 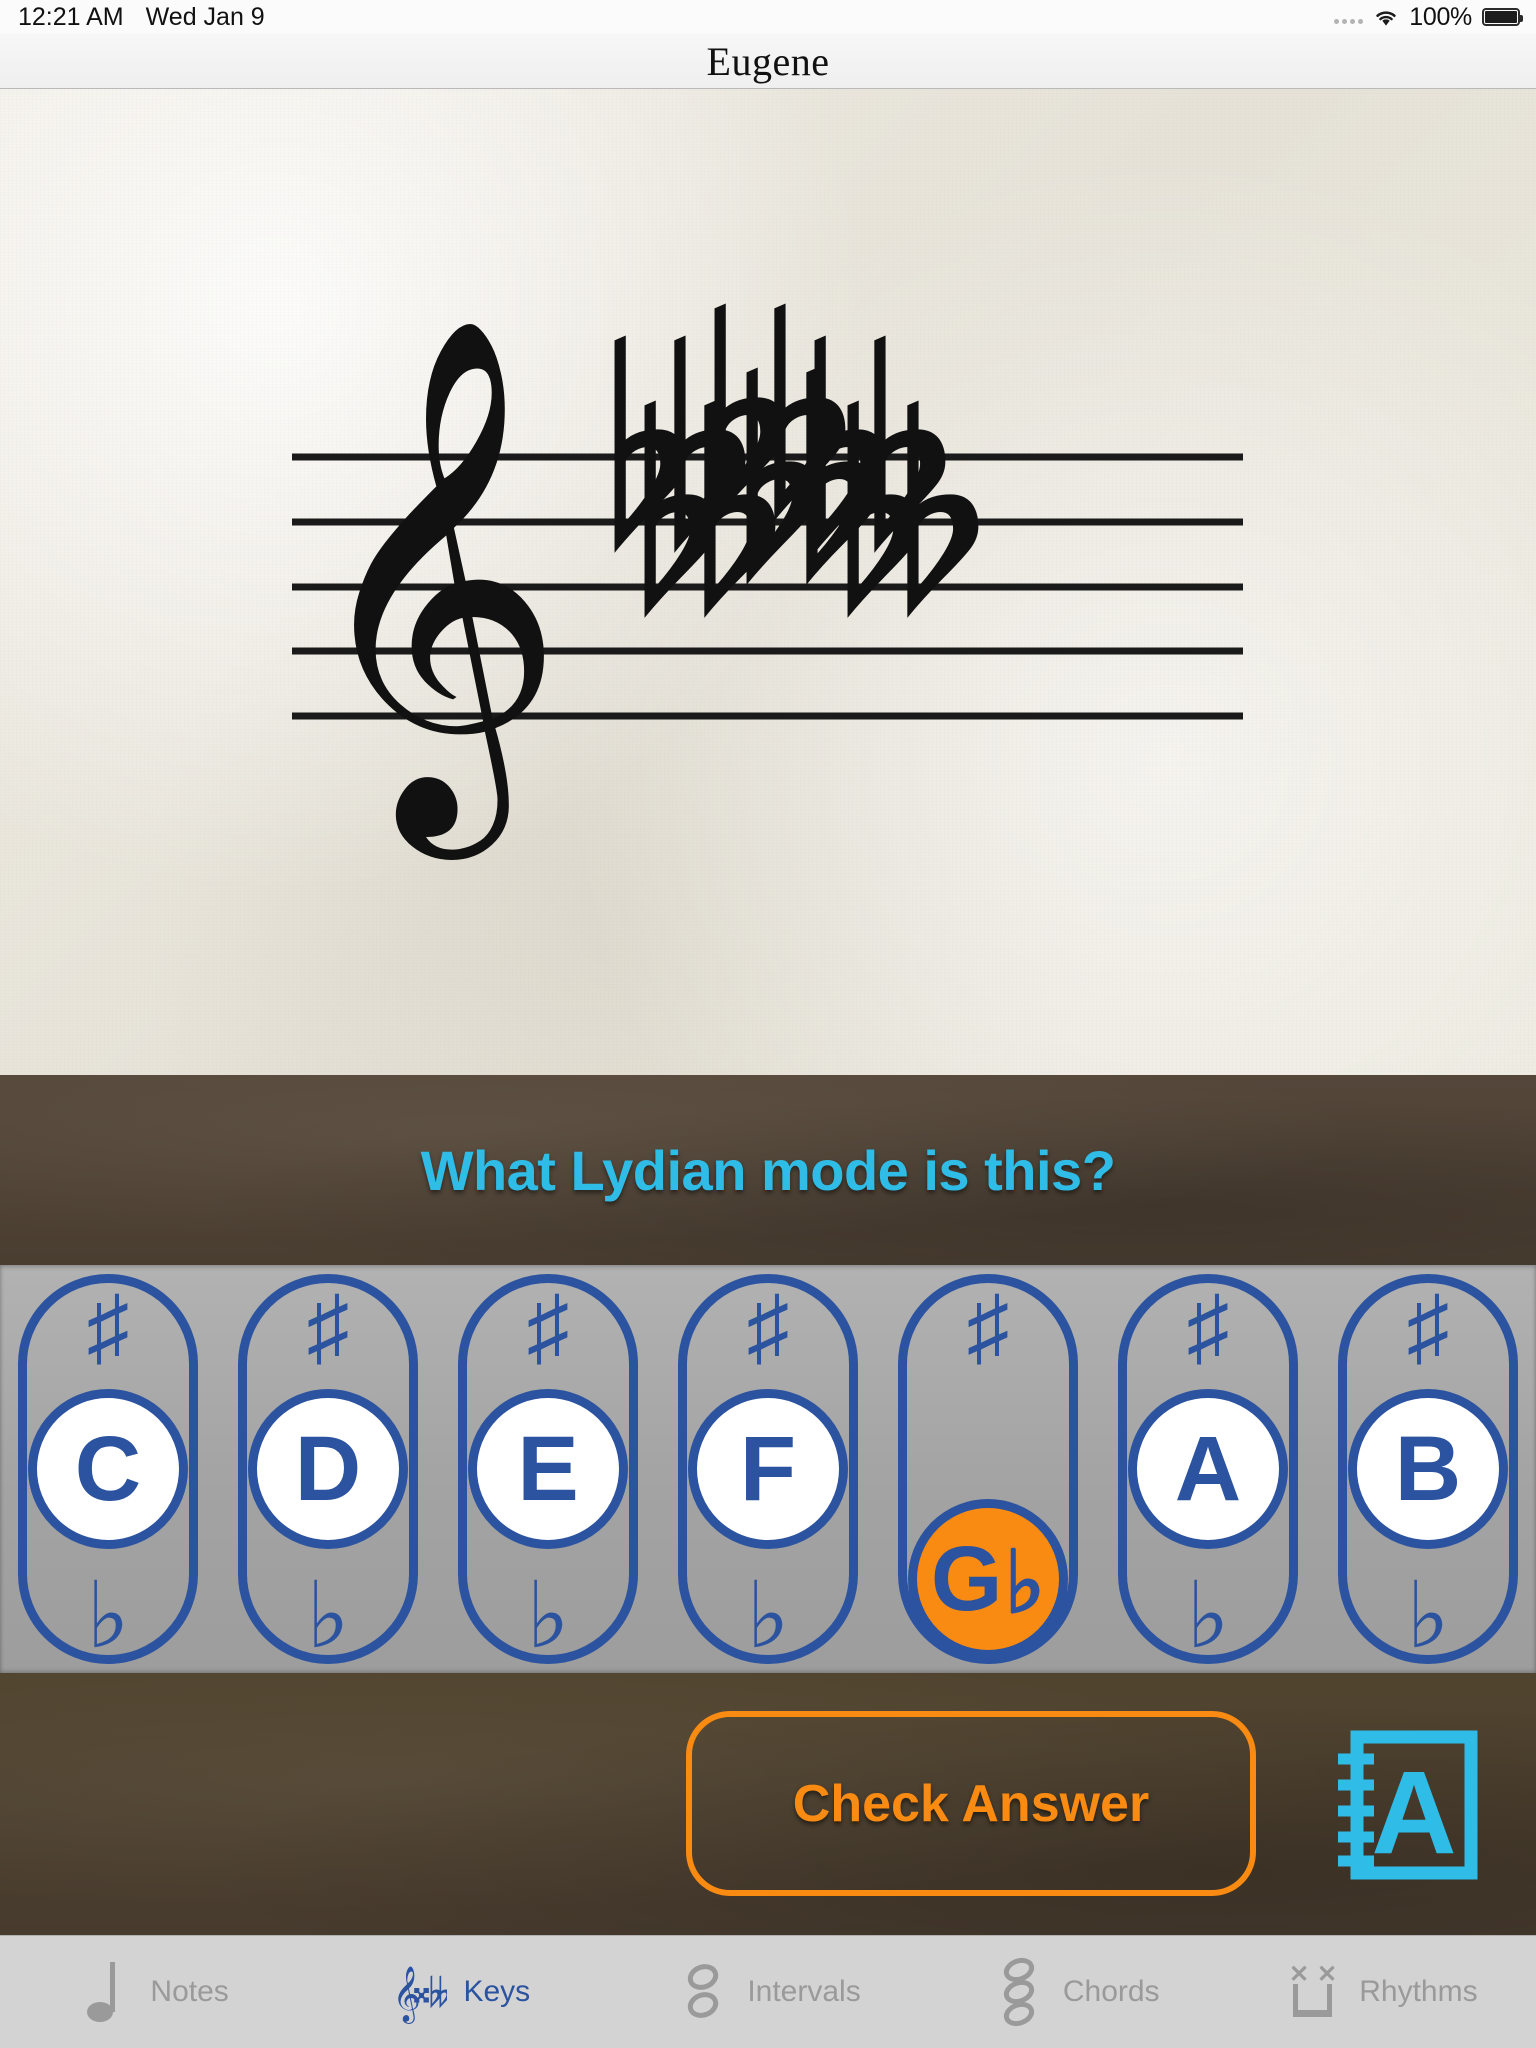 What do you see at coordinates (1349, 17) in the screenshot?
I see `signal-dots-icon` at bounding box center [1349, 17].